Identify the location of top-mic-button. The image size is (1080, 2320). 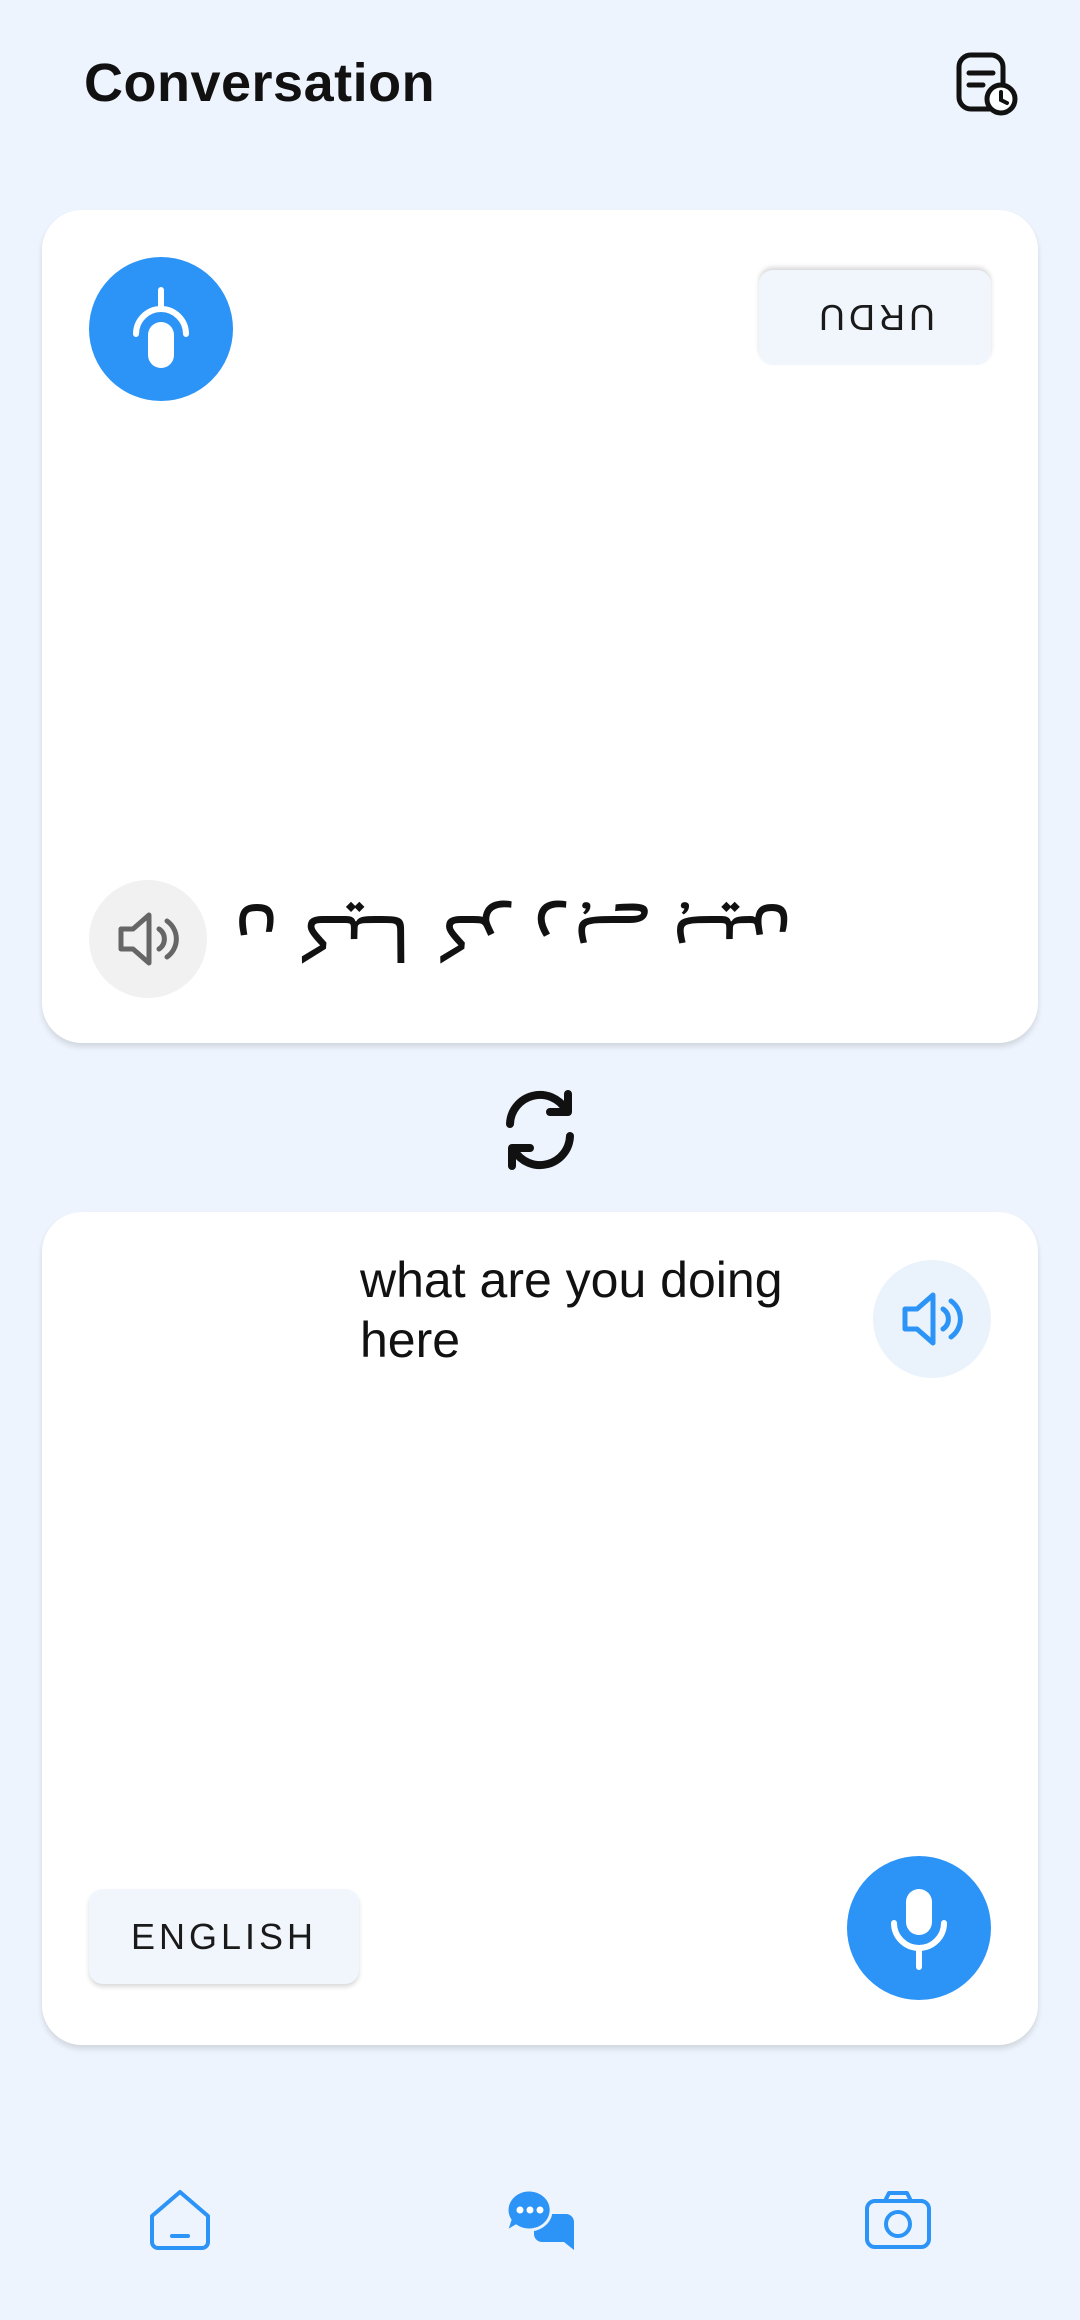
(161, 329).